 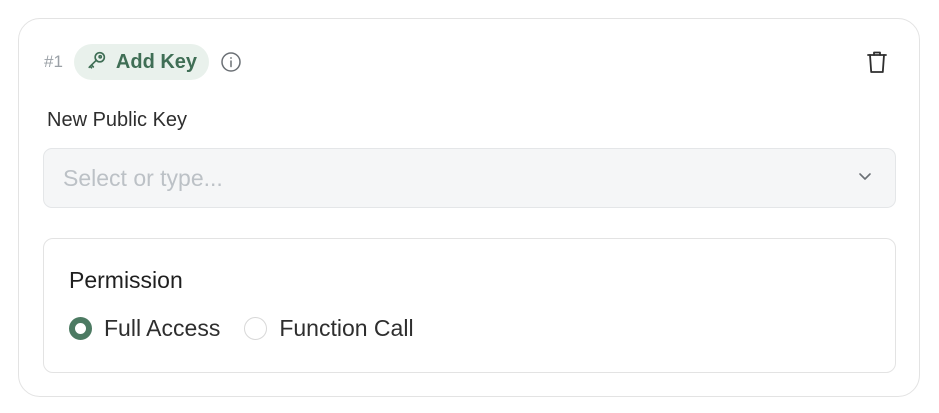 I want to click on public-key-select, so click(x=469, y=178).